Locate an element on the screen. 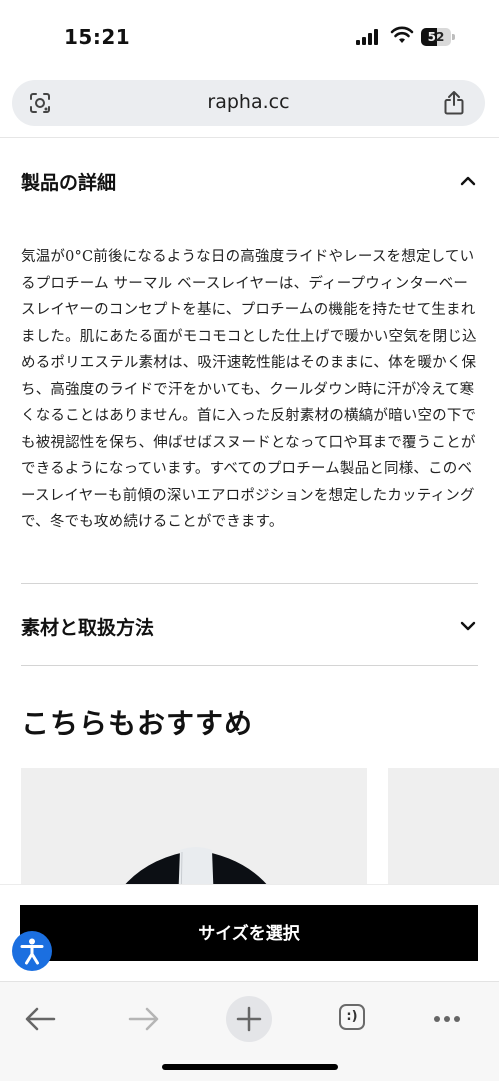 The height and width of the screenshot is (1081, 499). battery-percent: 52 is located at coordinates (436, 37).